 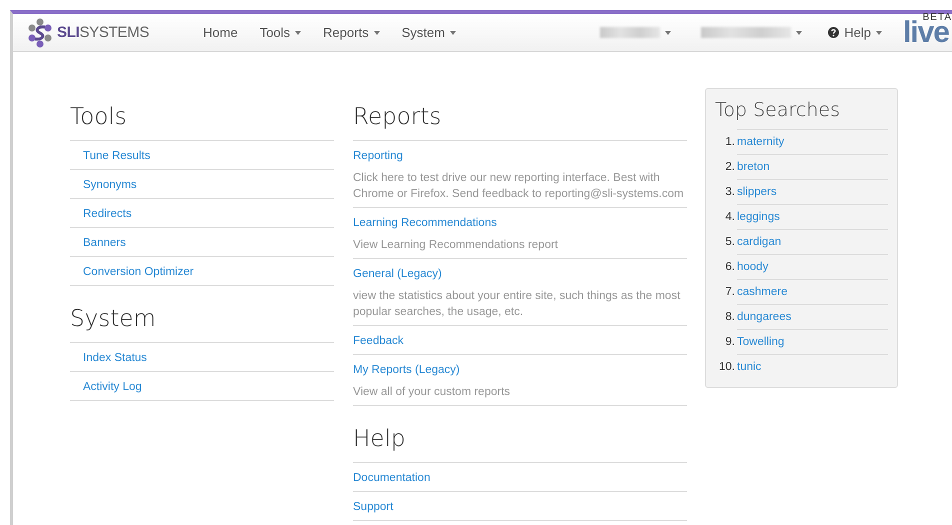 What do you see at coordinates (397, 274) in the screenshot?
I see `report-link: General (Legacy)` at bounding box center [397, 274].